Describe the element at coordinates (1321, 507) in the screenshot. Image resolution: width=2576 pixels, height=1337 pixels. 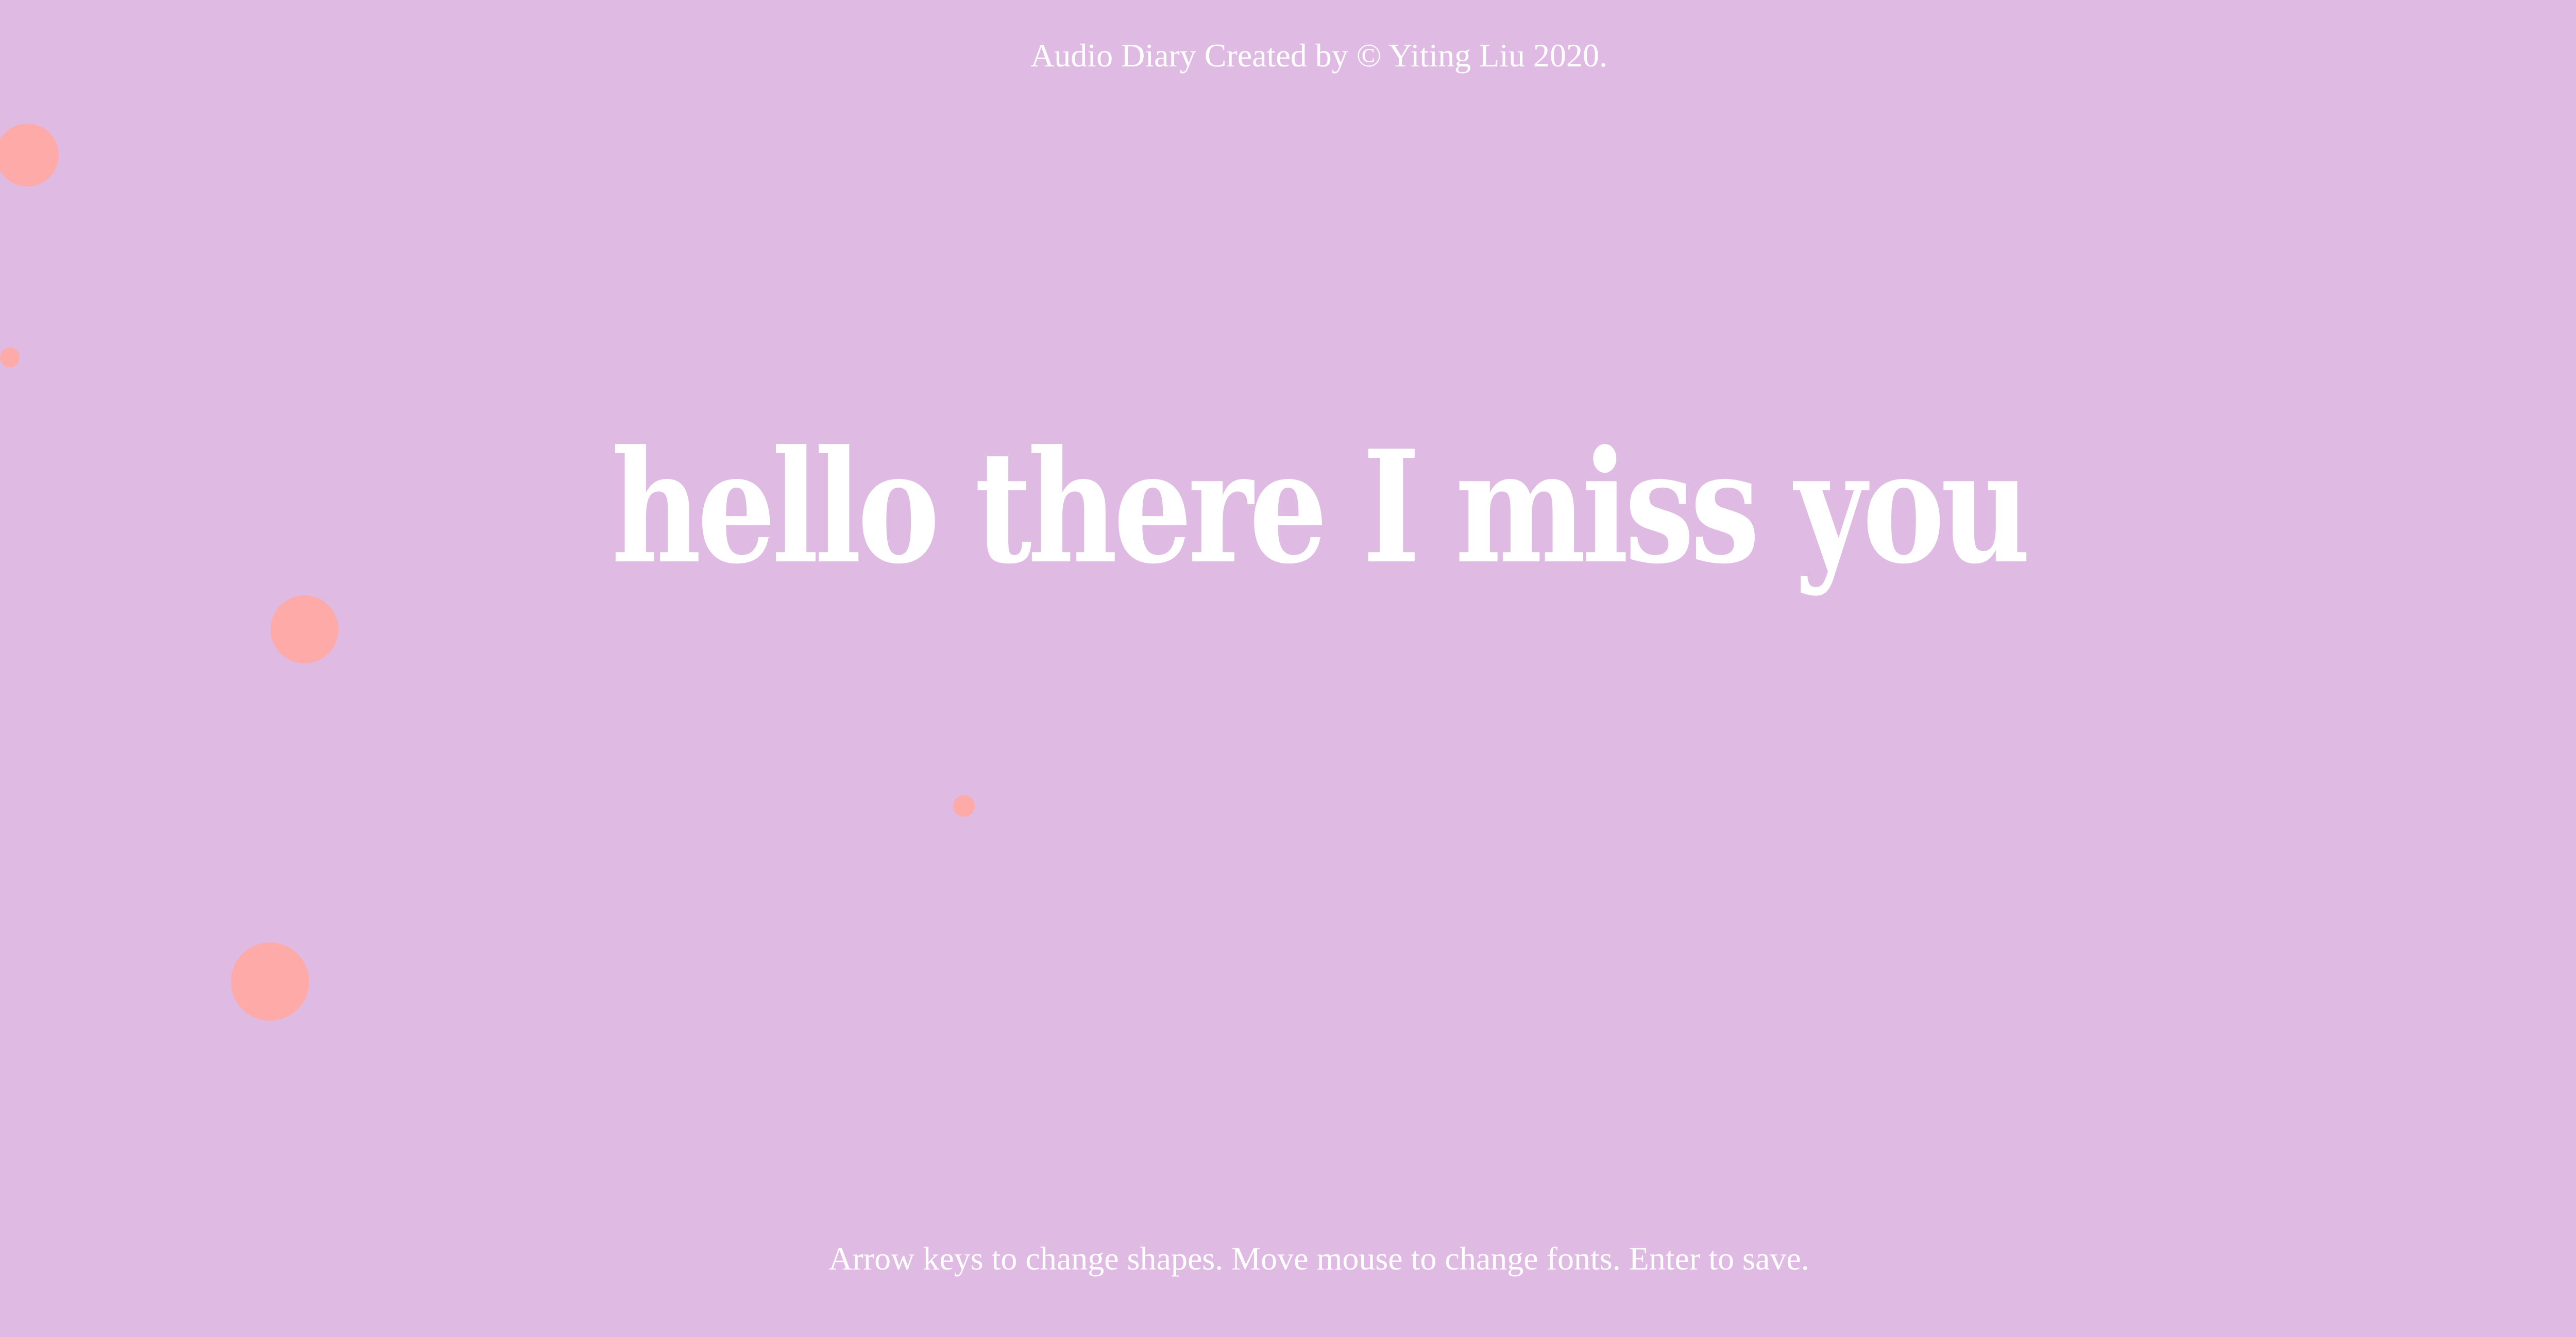
I see `diary-display-text: hello there I miss you` at that location.